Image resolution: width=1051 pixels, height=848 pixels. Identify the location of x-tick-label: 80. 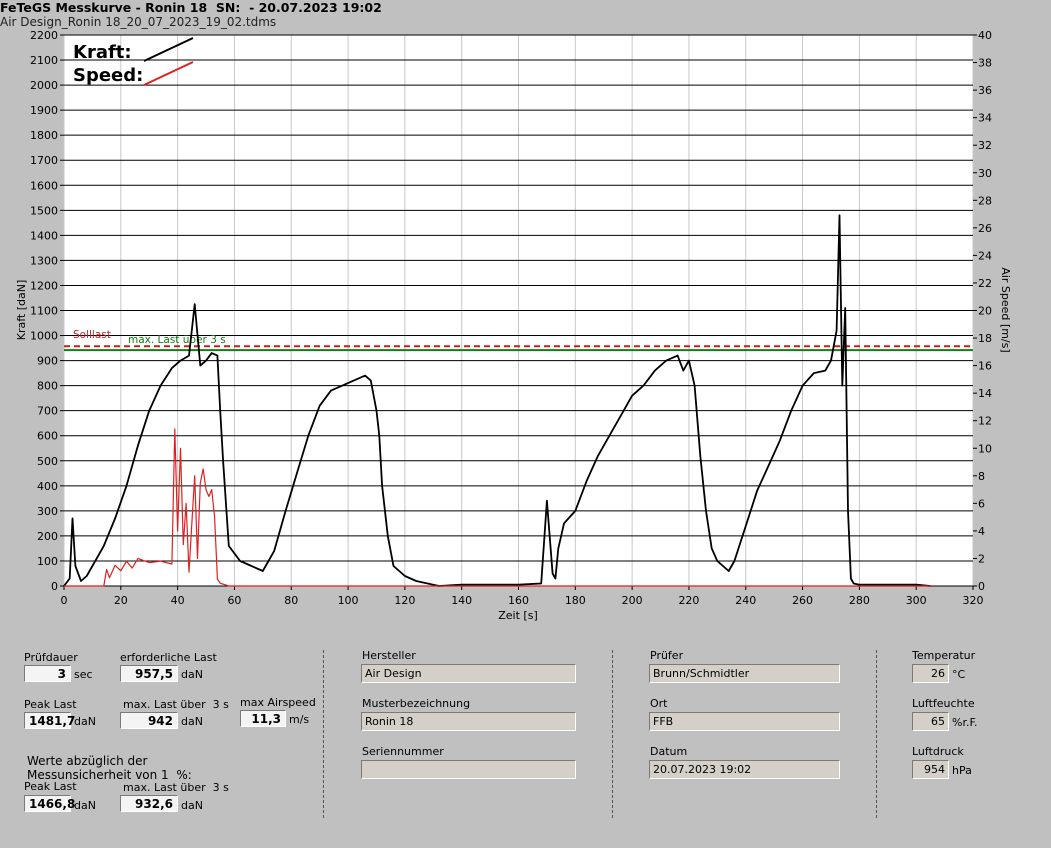
(291, 600).